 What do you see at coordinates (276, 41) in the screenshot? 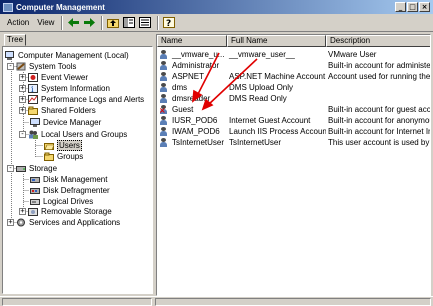
I see `column-header-full-name: Full Name` at bounding box center [276, 41].